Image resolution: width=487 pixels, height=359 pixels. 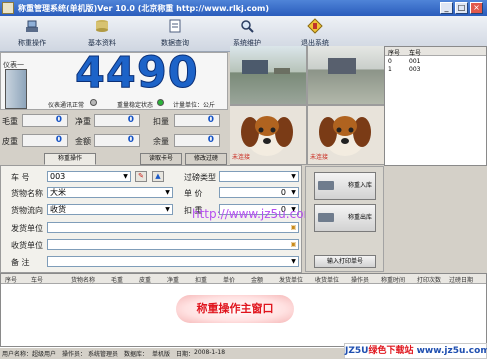 I want to click on watermark-url: http://www.jz5u.com, so click(x=254, y=214).